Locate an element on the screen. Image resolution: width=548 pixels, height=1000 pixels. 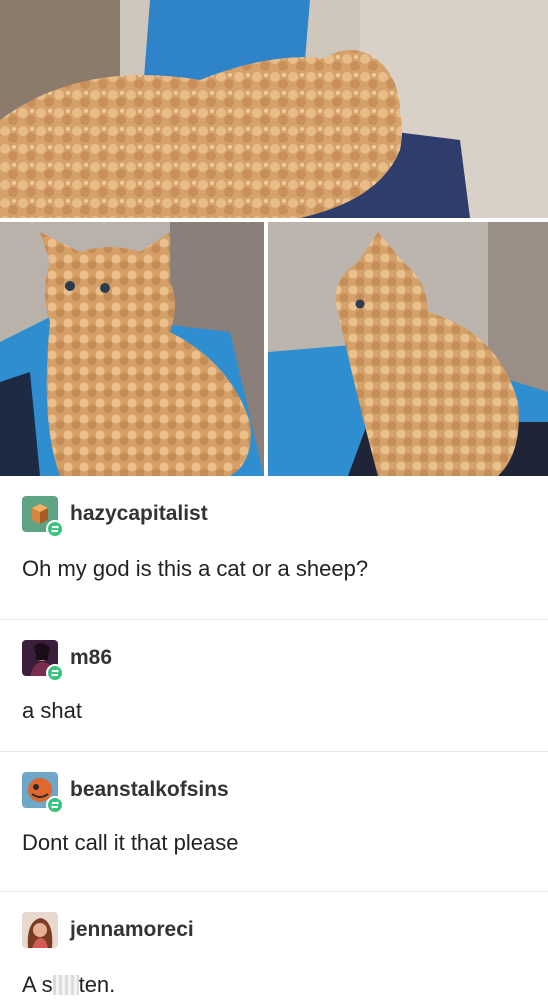
username: hazycapitalist is located at coordinates (139, 514).